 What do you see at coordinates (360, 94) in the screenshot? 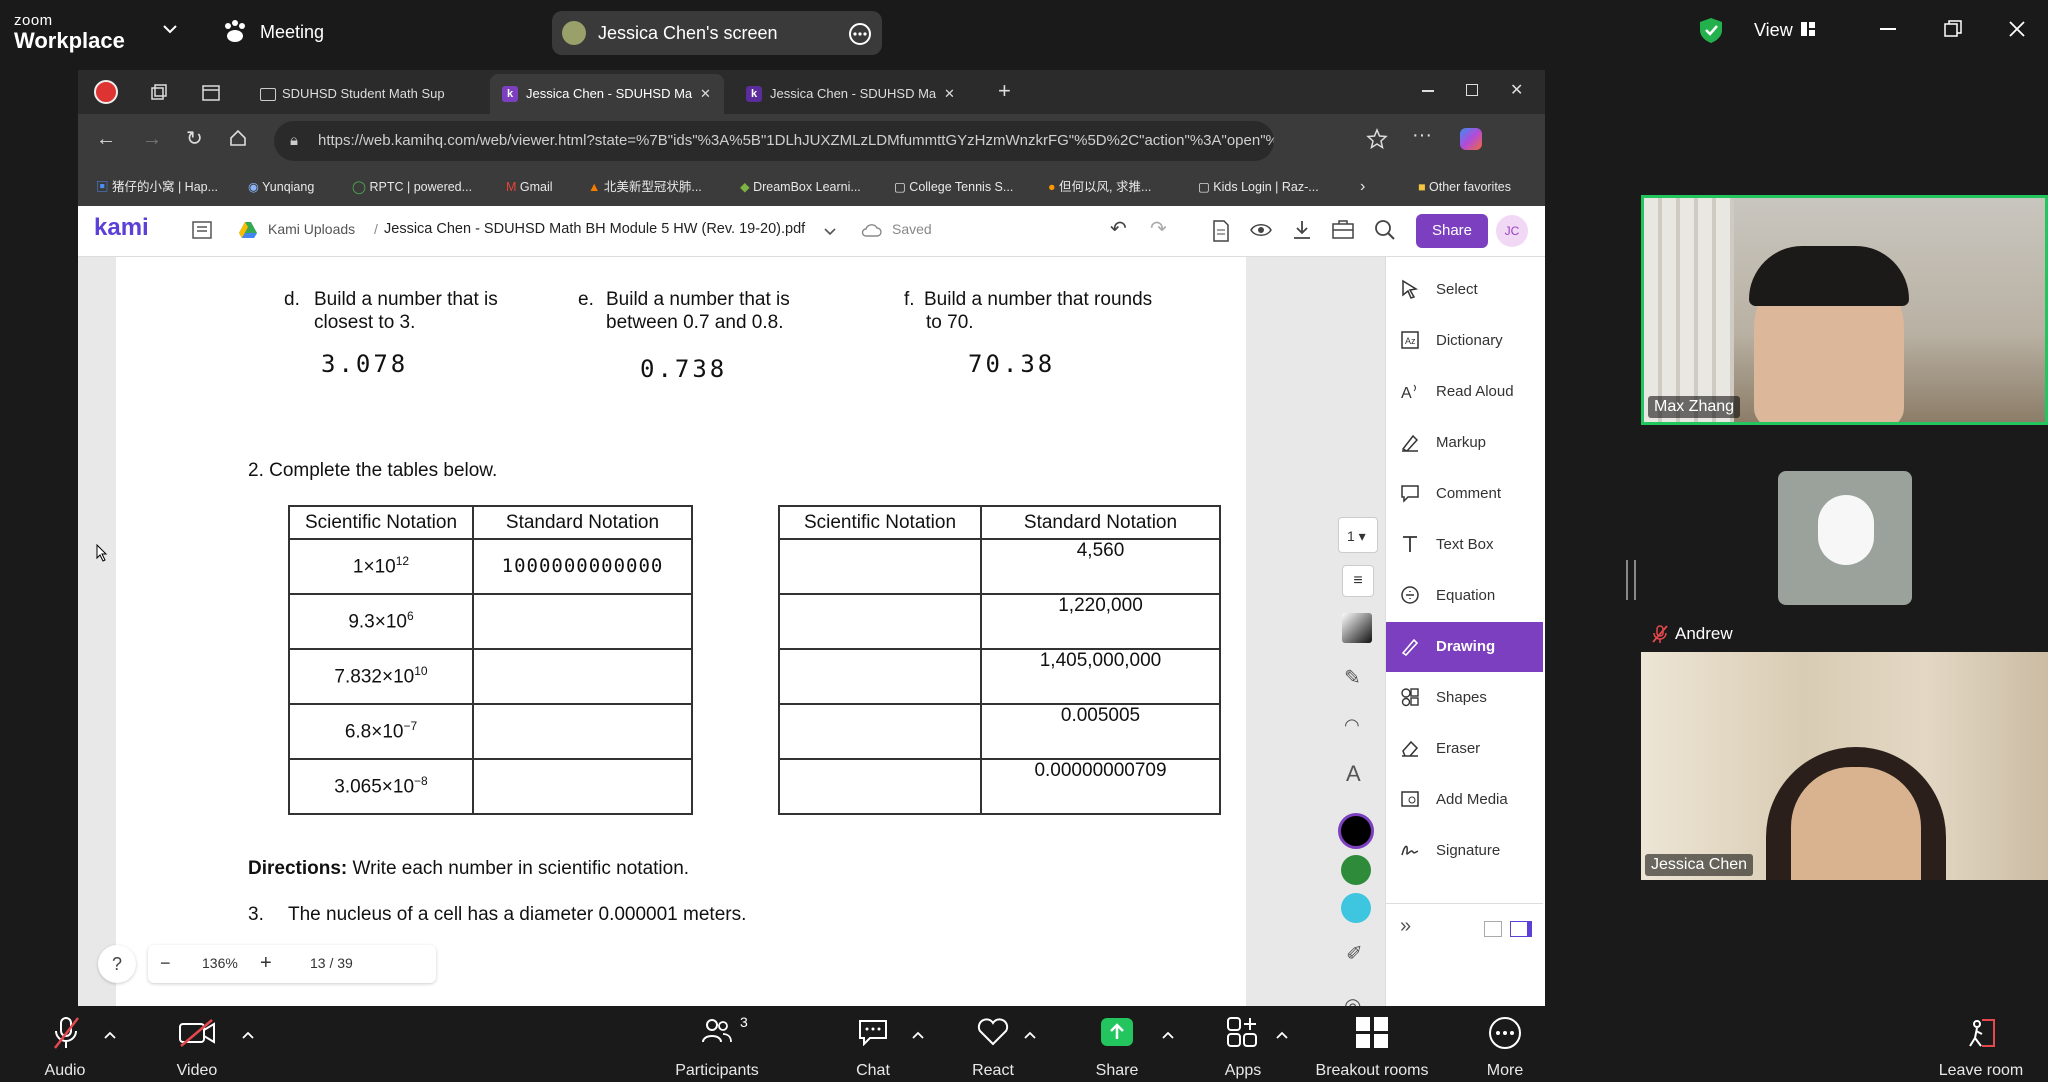
I see `tab-student-math: SDUHSD Student Math Sup` at bounding box center [360, 94].